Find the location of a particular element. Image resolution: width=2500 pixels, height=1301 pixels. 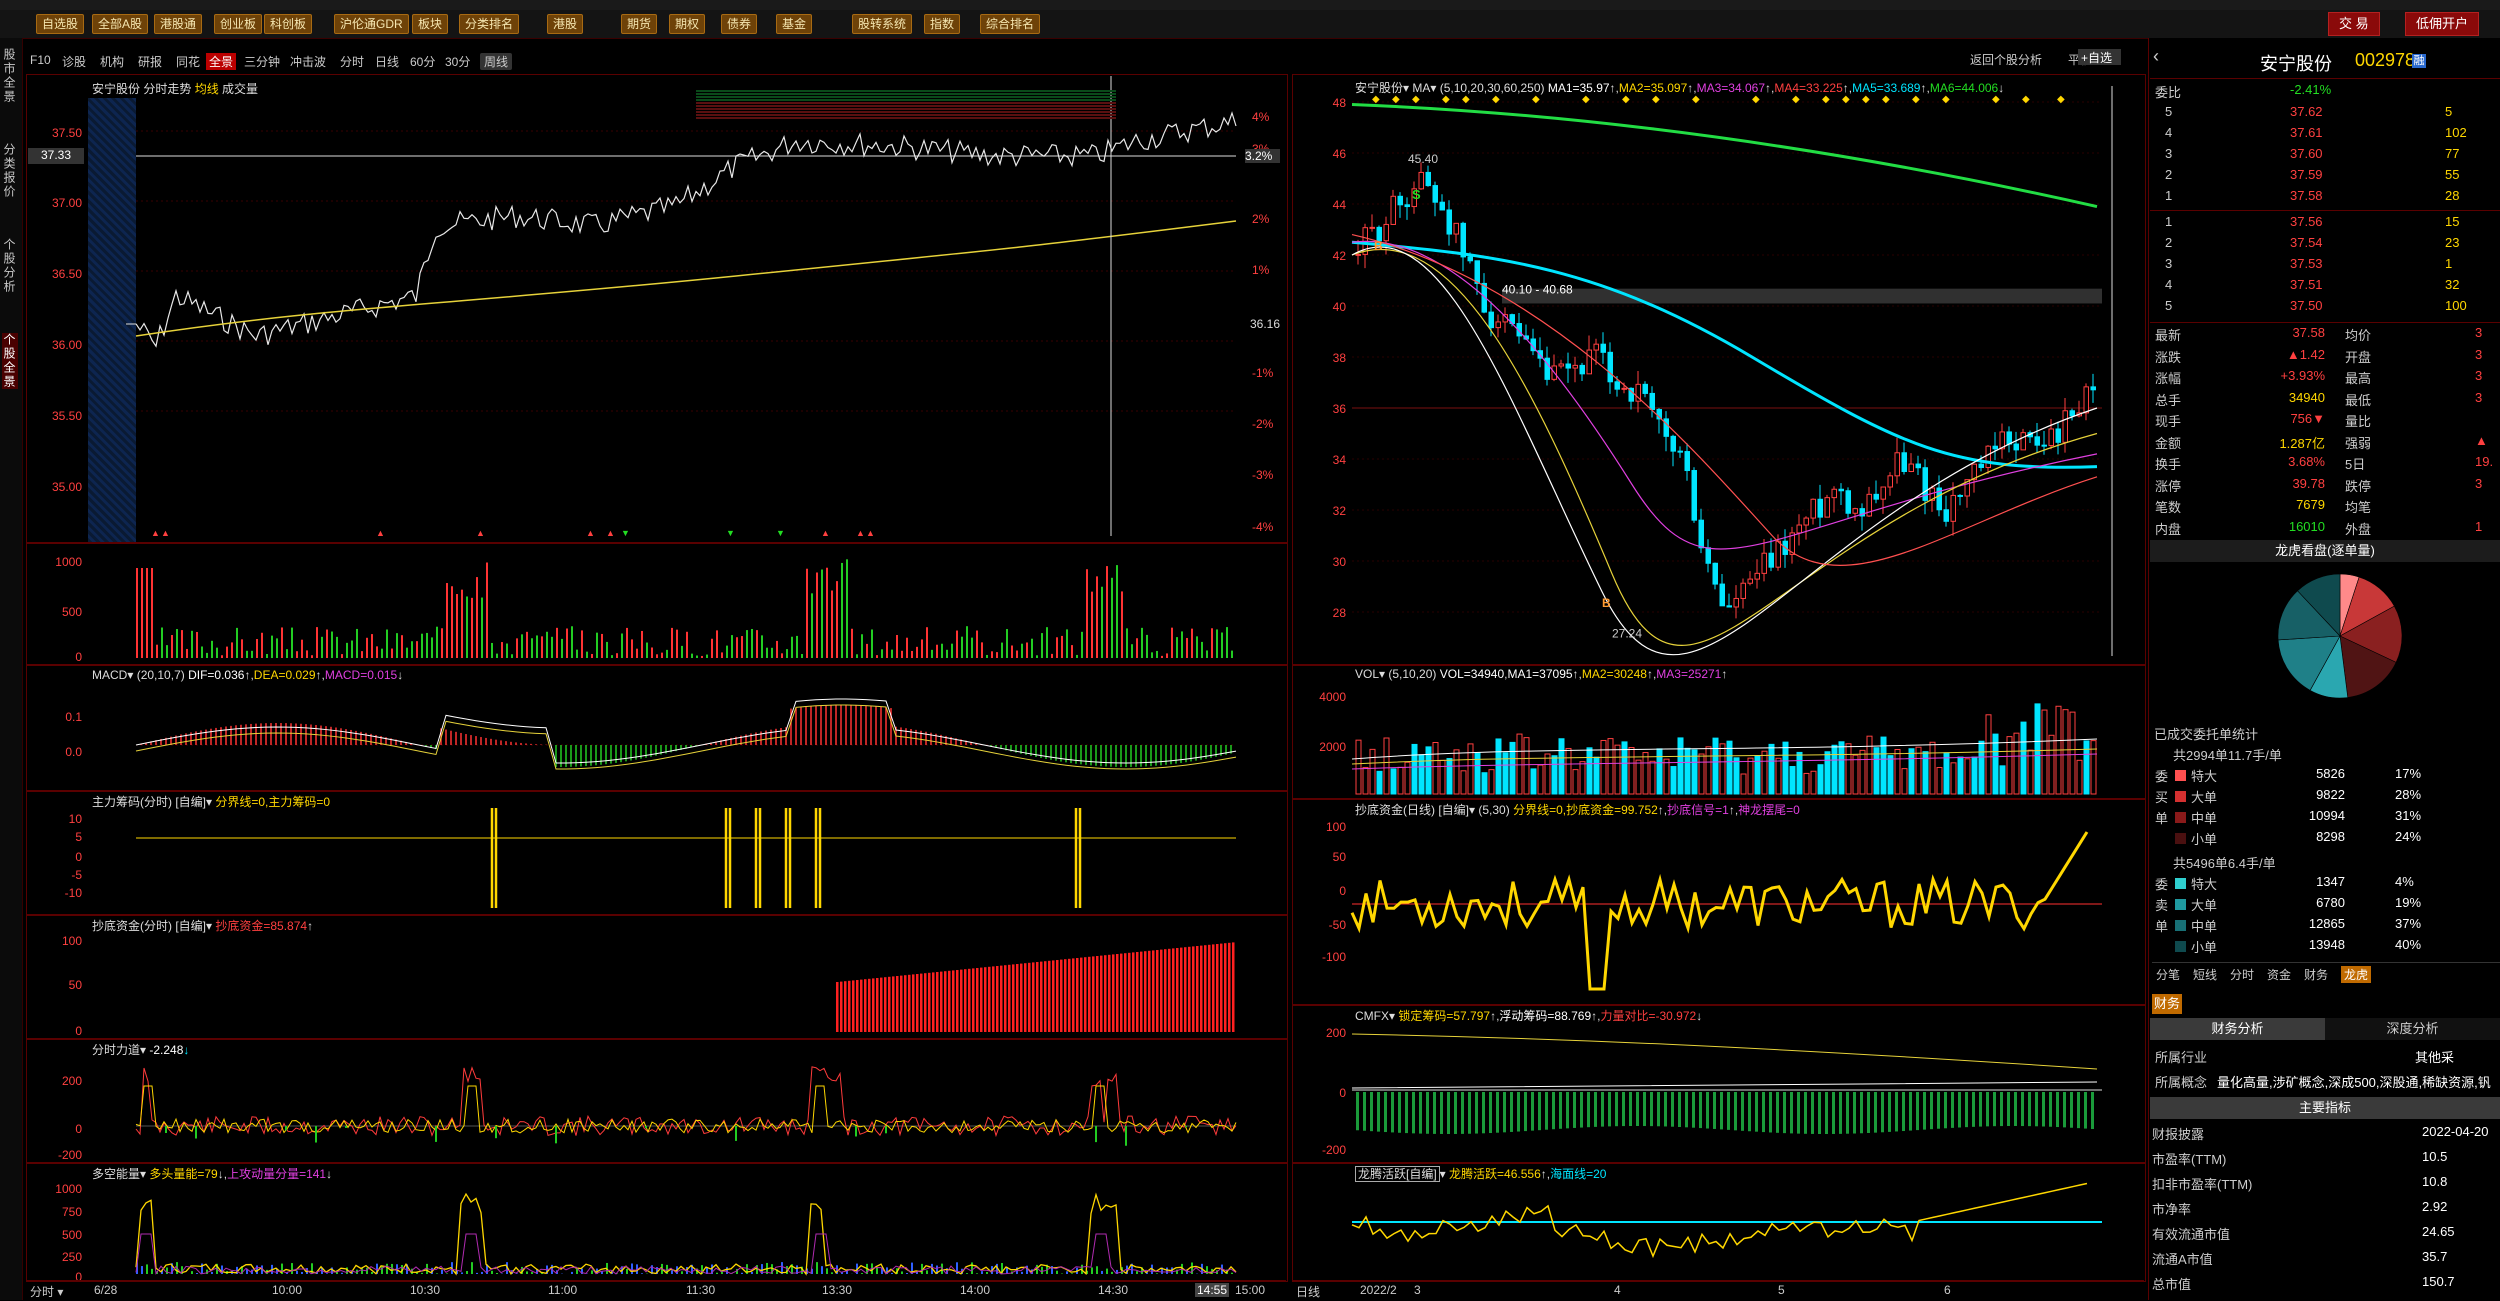

divider is located at coordinates (2325, 322).